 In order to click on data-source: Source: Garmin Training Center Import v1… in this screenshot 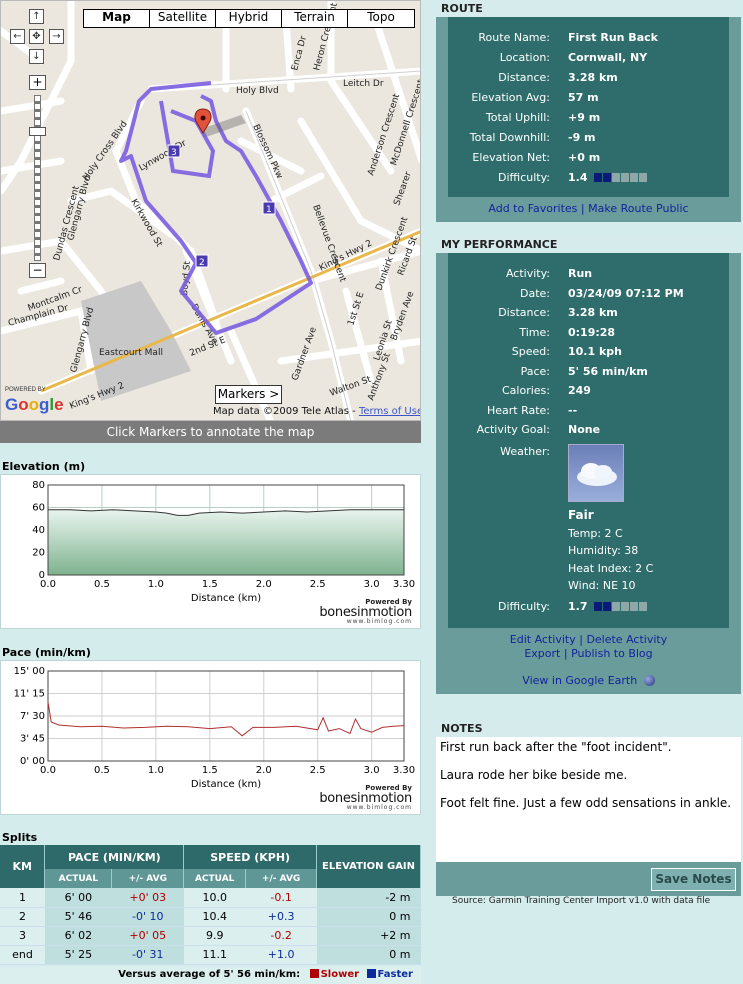, I will do `click(581, 901)`.